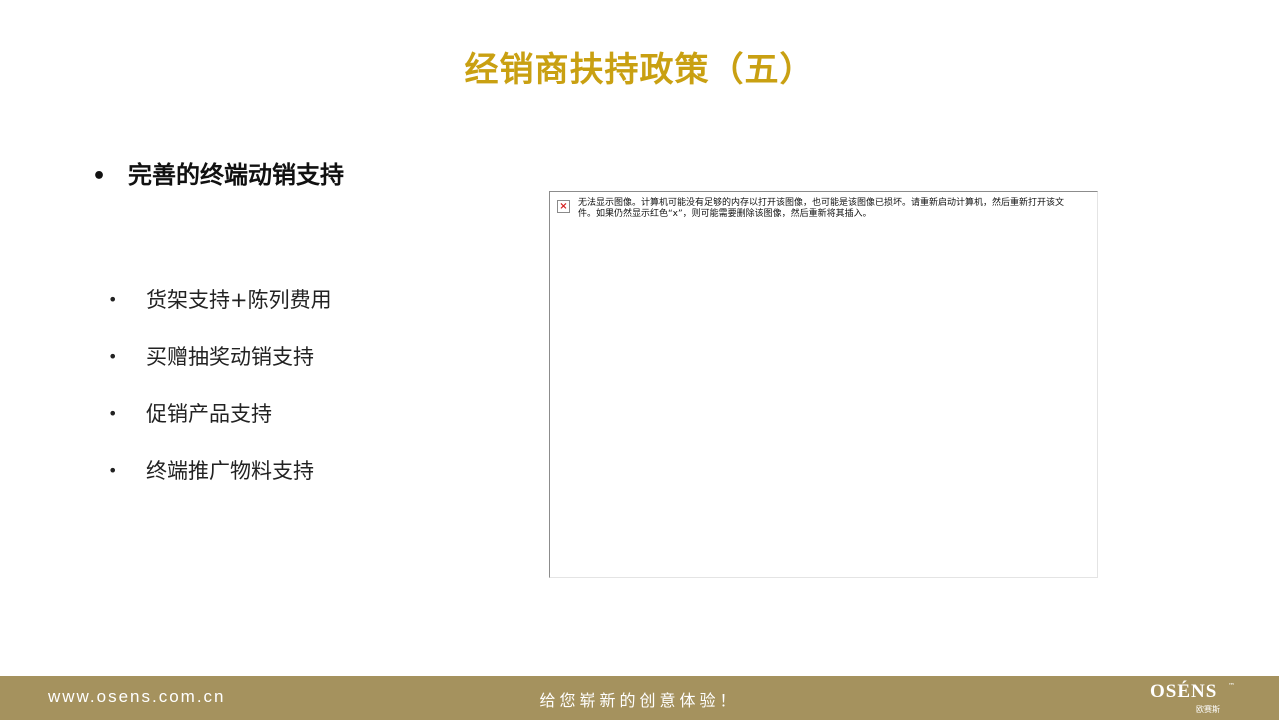 Image resolution: width=1279 pixels, height=720 pixels. Describe the element at coordinates (239, 300) in the screenshot. I see `sub-point-text: 货架支持+陈列费用` at that location.